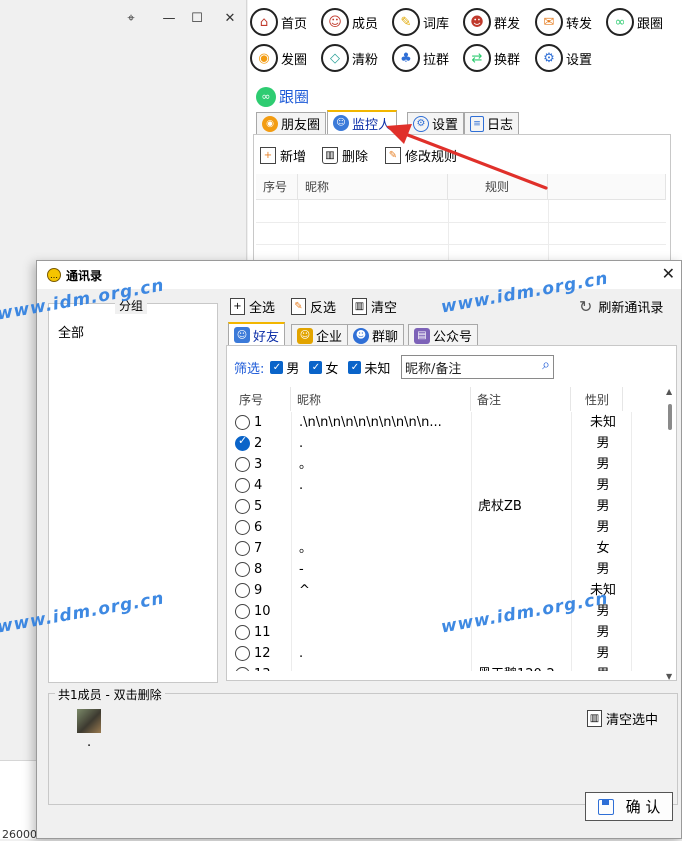  What do you see at coordinates (197, 18) in the screenshot?
I see `maximize-button: ☐` at bounding box center [197, 18].